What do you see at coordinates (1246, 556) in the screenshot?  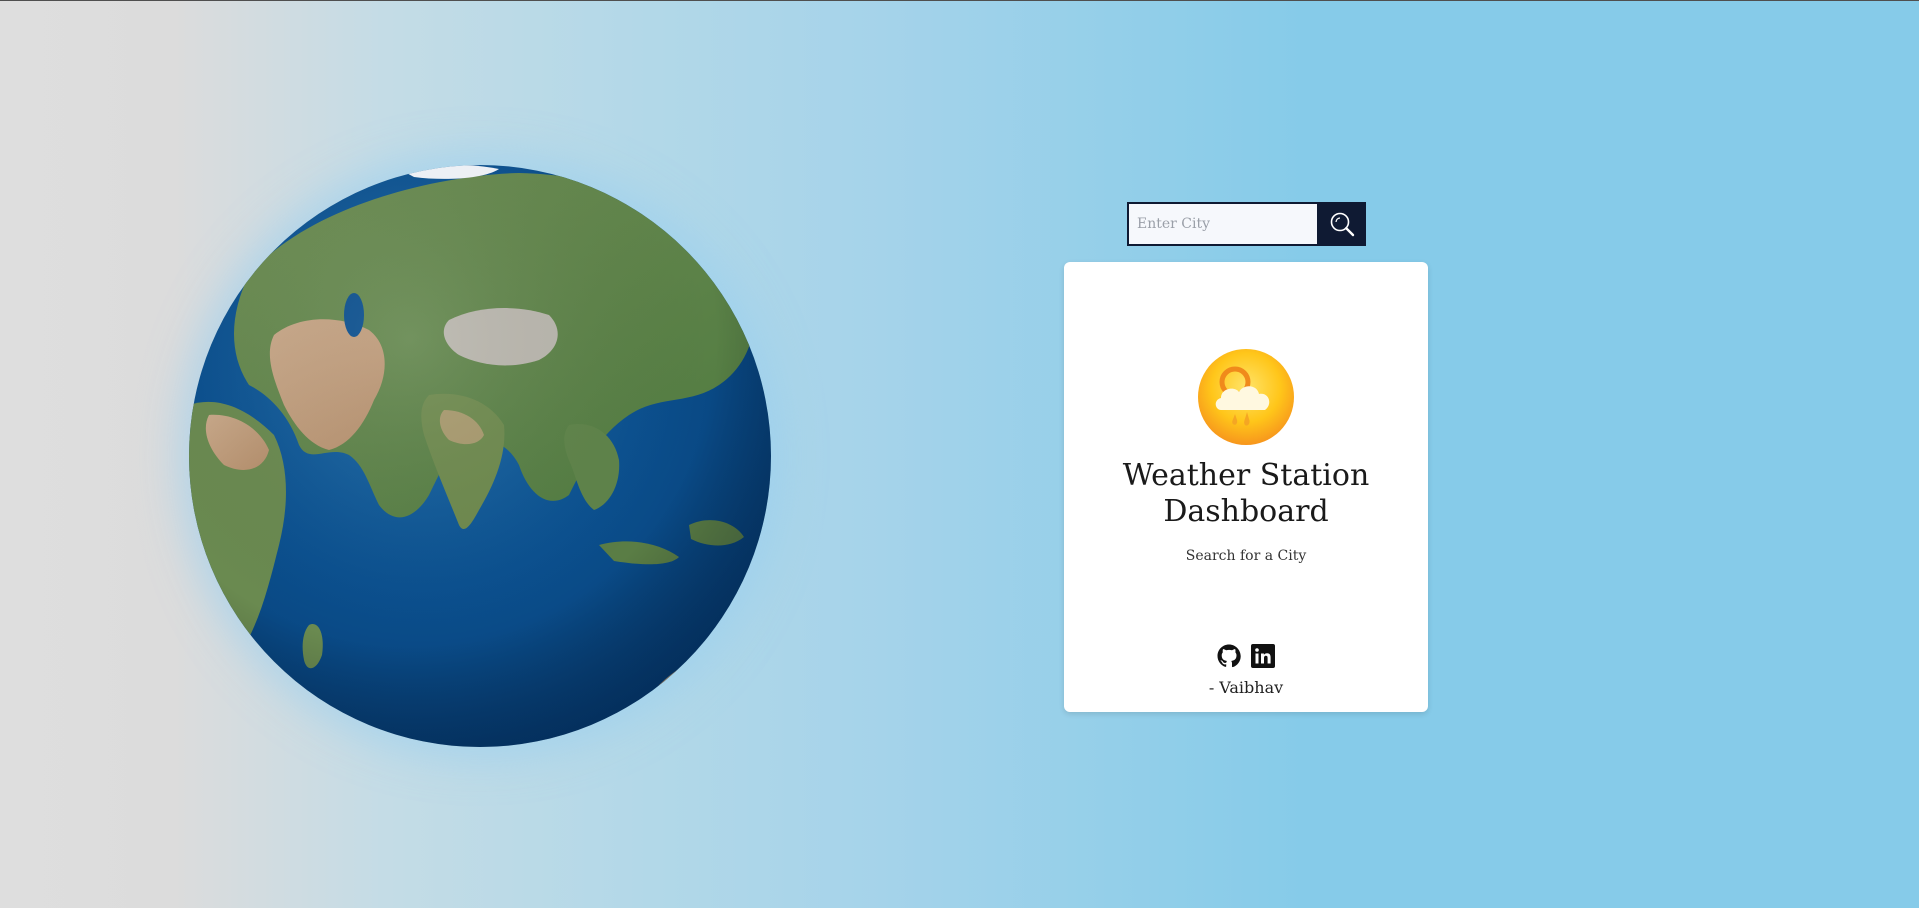 I see `subtitle: Search for a City` at bounding box center [1246, 556].